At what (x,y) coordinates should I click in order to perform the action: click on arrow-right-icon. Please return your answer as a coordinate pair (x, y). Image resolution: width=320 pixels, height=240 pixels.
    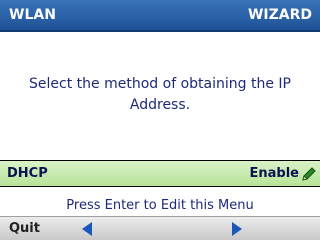
    Looking at the image, I should click on (237, 229).